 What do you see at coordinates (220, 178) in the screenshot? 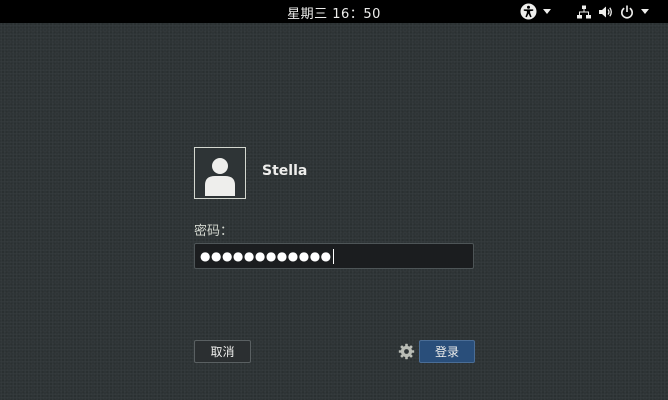
I see `user-avatar-icon` at bounding box center [220, 178].